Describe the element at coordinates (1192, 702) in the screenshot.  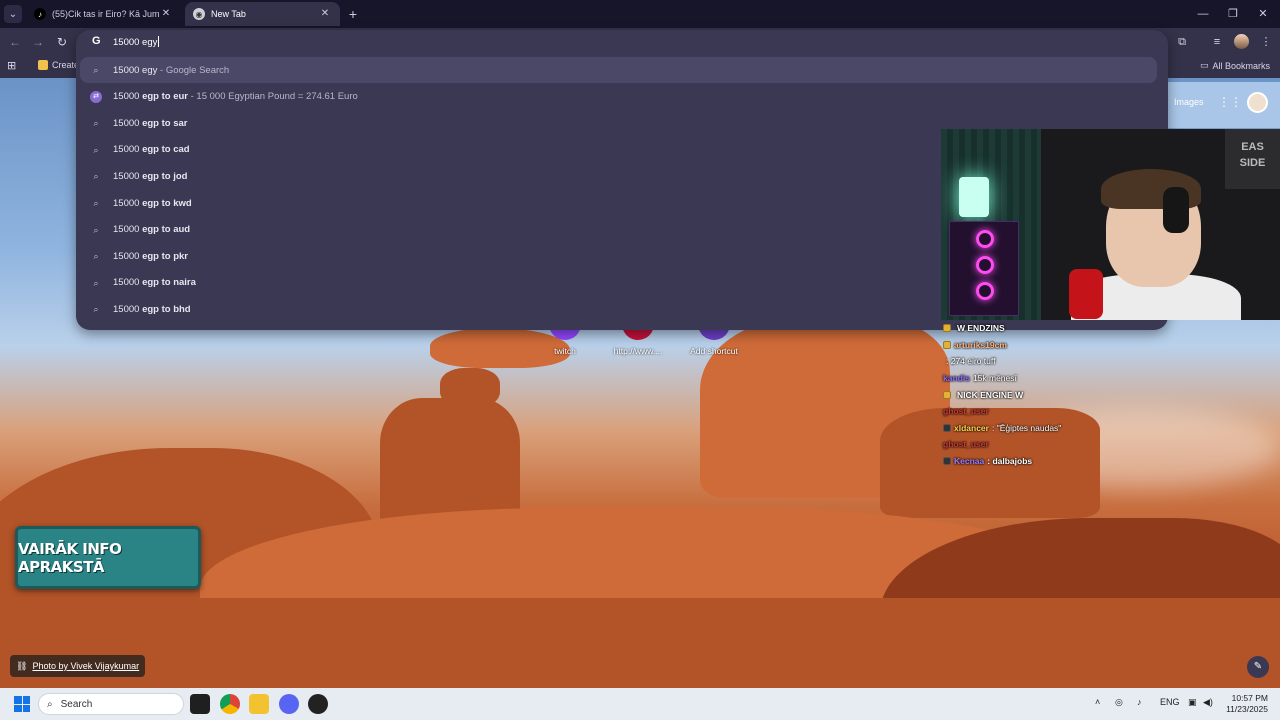
I see `network-icon: ▣` at that location.